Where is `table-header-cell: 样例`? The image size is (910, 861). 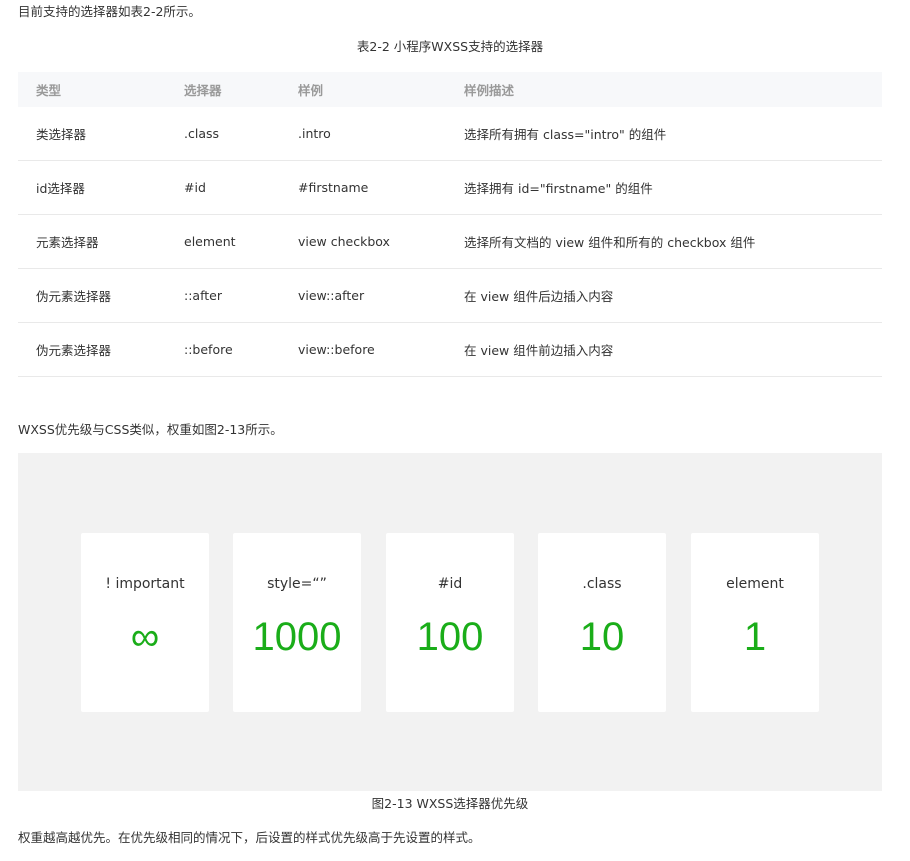
table-header-cell: 样例 is located at coordinates (311, 90).